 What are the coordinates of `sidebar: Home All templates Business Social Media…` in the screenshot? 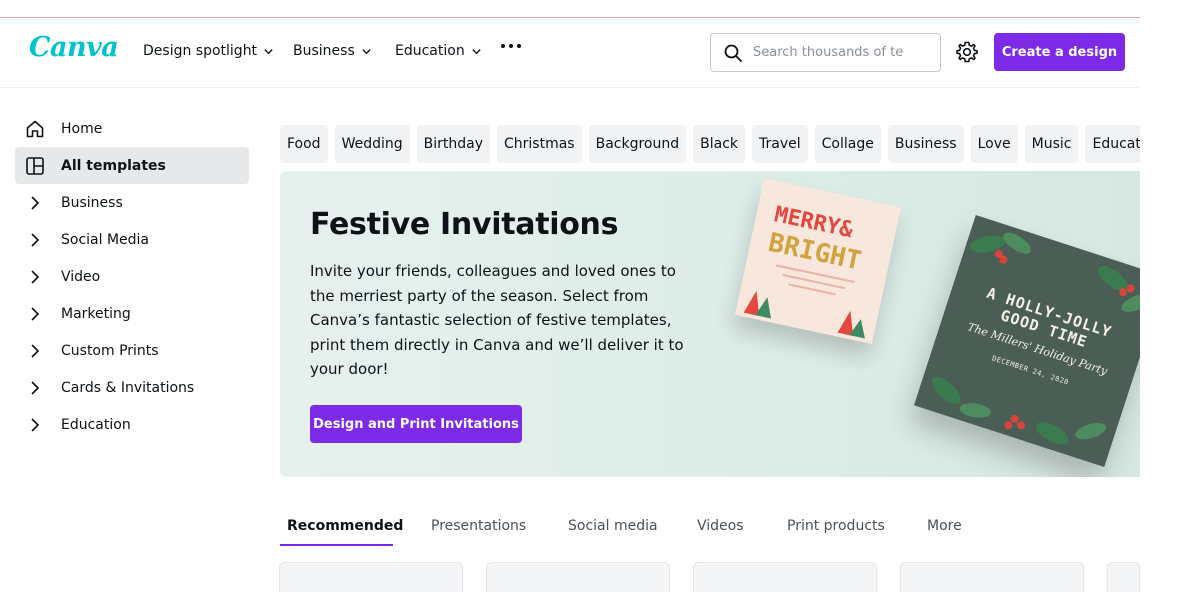 It's located at (132, 276).